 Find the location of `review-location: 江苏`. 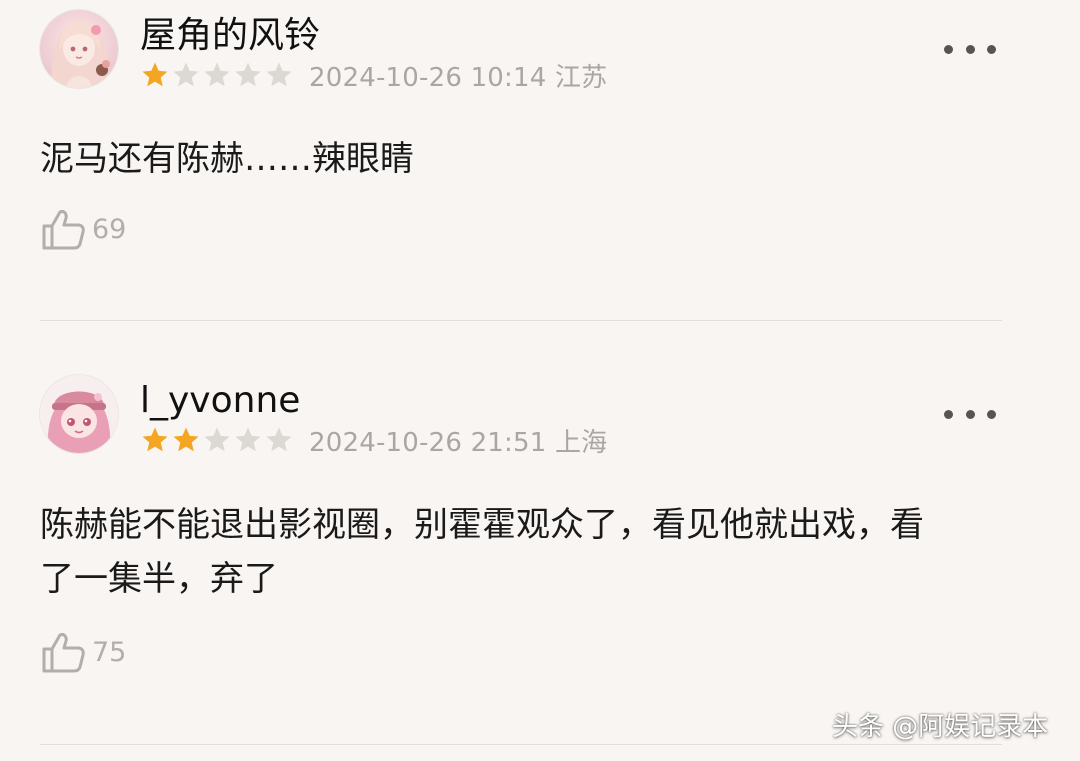

review-location: 江苏 is located at coordinates (581, 77).